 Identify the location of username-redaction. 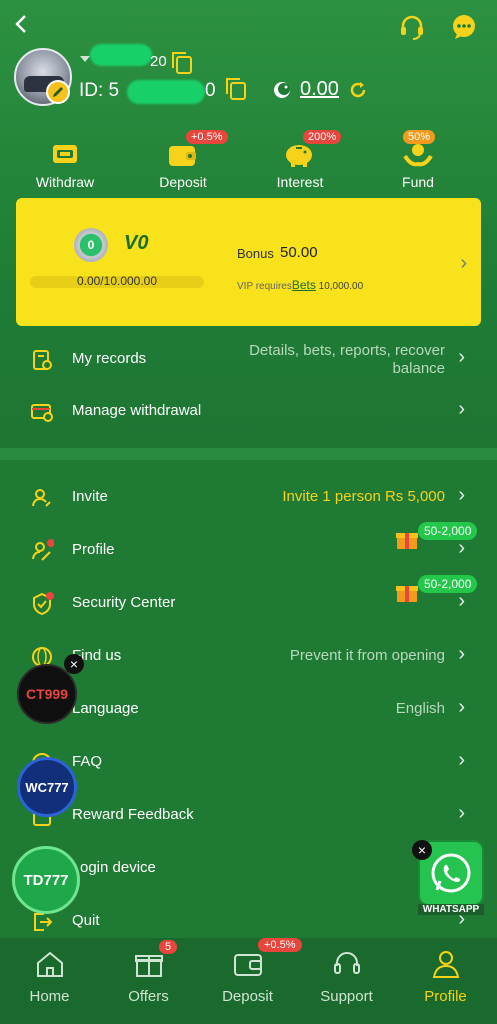
(121, 55).